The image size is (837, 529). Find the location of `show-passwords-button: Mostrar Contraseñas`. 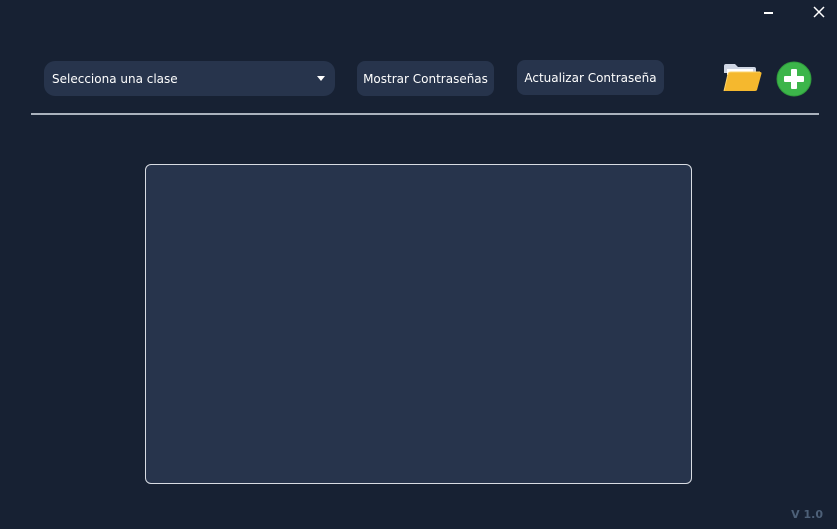

show-passwords-button: Mostrar Contraseñas is located at coordinates (425, 78).